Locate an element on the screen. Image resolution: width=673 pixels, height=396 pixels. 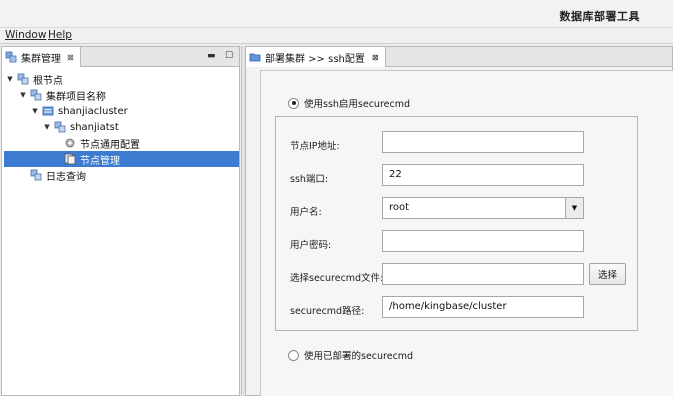
menu-bar: Window Help is located at coordinates (336, 36).